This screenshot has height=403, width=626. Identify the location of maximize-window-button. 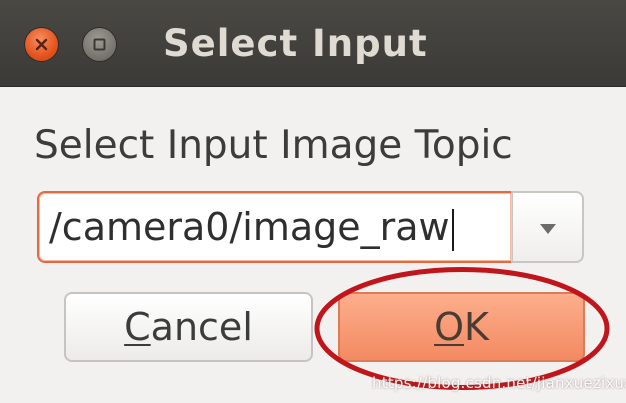
(99, 44).